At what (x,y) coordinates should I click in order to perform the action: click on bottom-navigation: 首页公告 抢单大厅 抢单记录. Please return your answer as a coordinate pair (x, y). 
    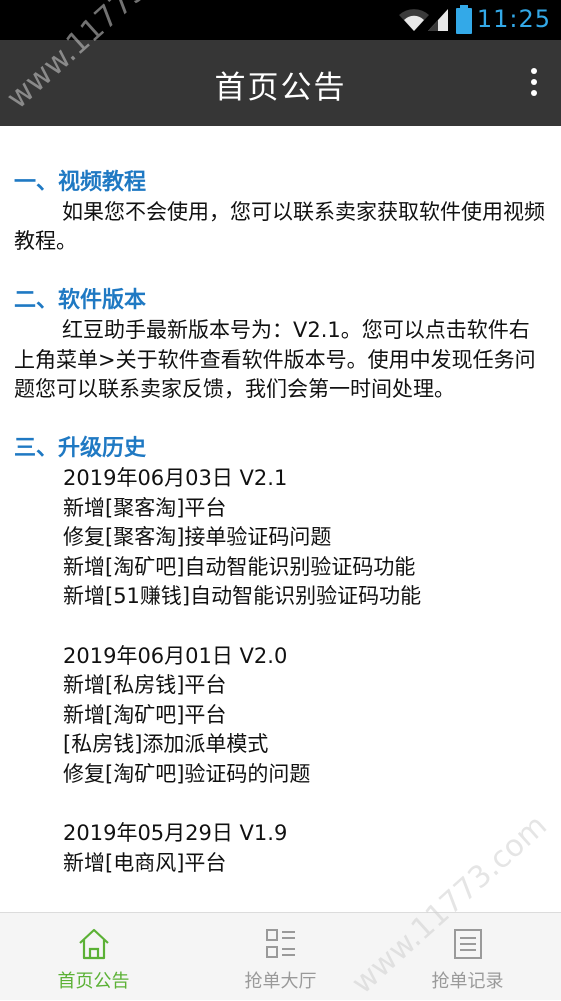
    Looking at the image, I should click on (280, 956).